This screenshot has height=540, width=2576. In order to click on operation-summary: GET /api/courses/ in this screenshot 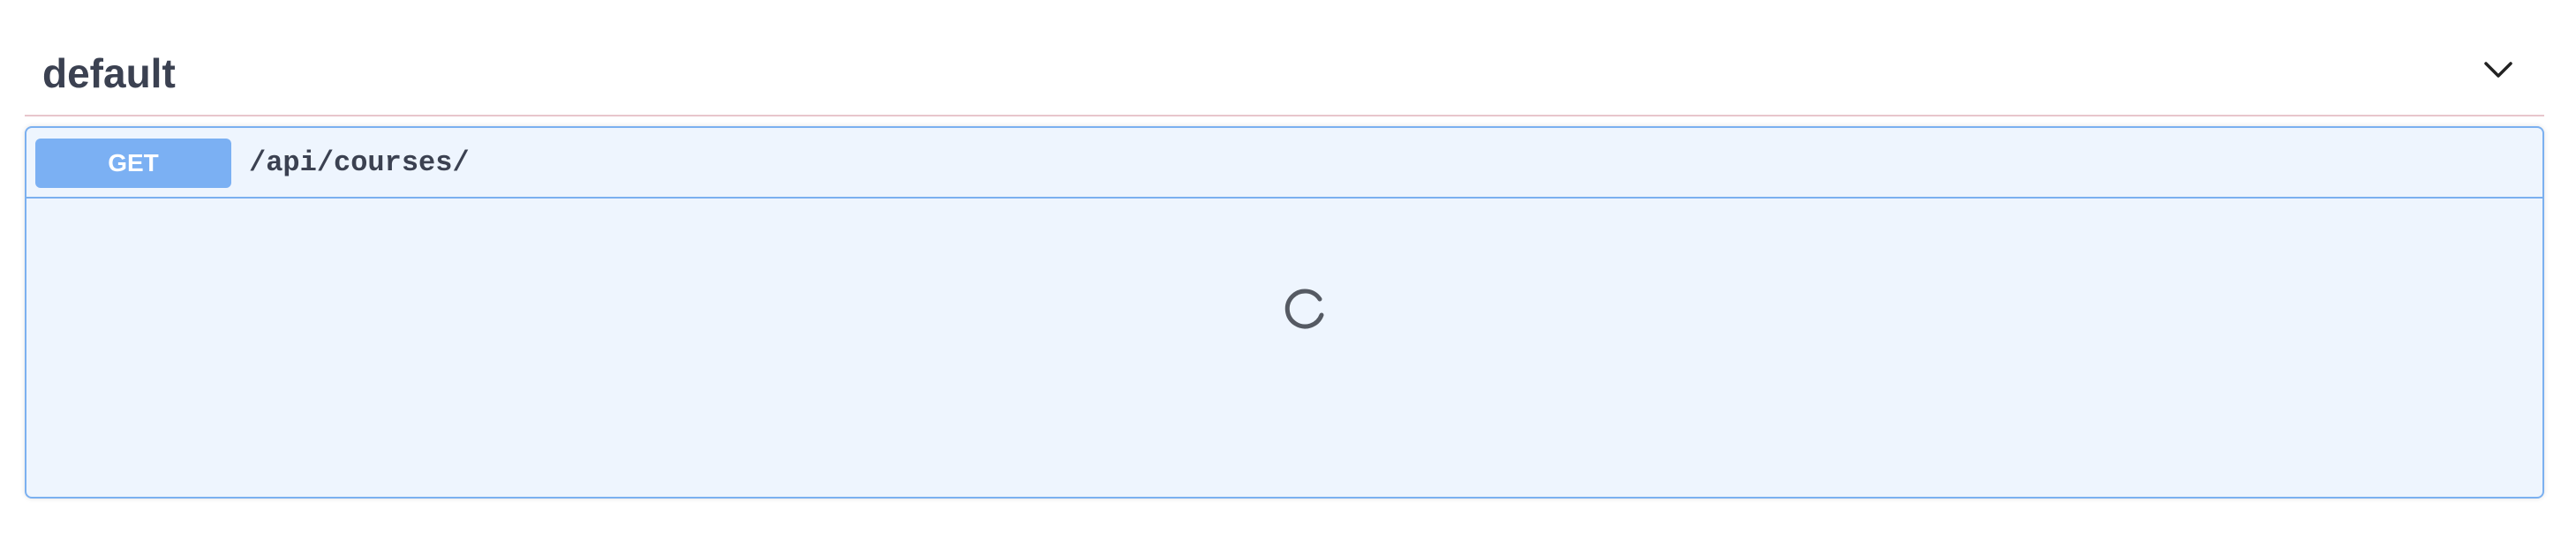, I will do `click(1284, 163)`.